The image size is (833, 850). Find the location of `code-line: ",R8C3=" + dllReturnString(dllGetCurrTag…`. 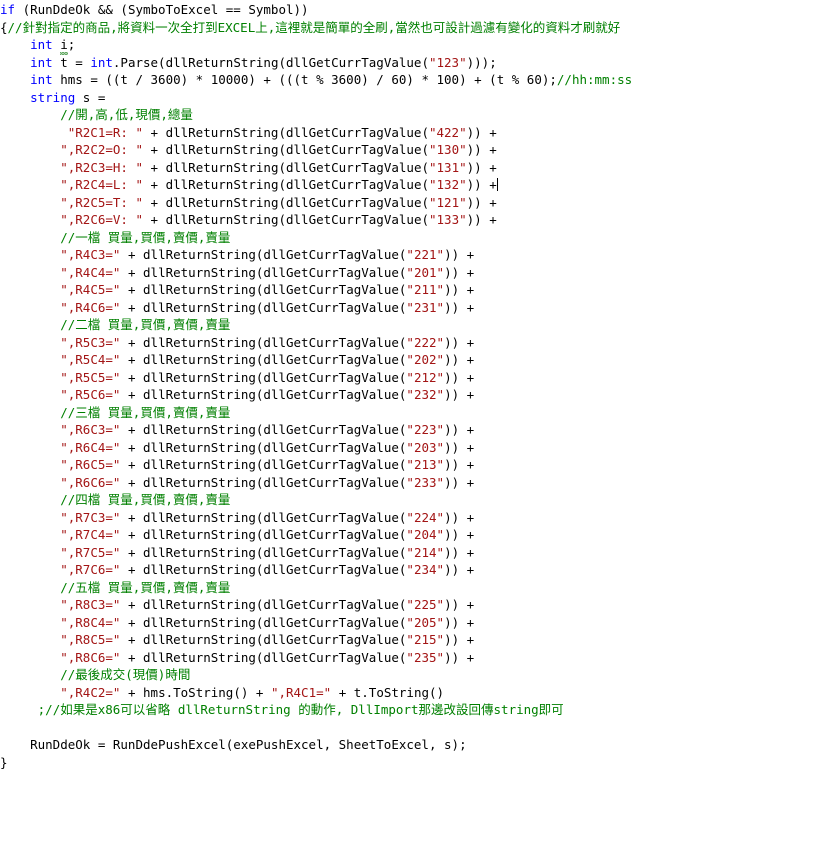

code-line: ",R8C3=" + dllReturnString(dllGetCurrTag… is located at coordinates (416, 605).